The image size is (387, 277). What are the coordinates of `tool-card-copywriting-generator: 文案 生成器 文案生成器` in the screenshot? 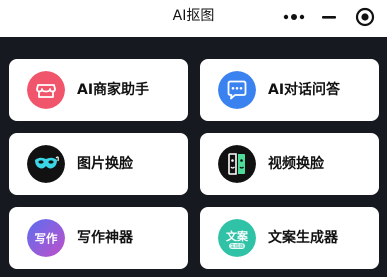 It's located at (289, 238).